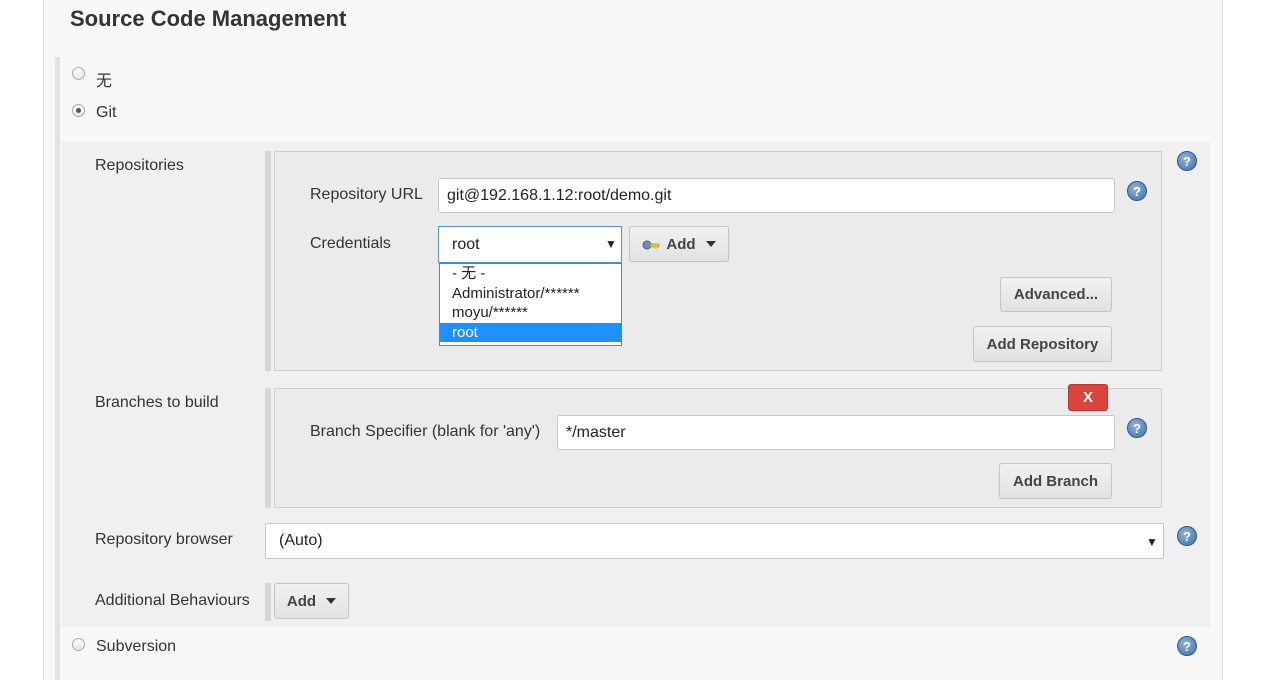 Image resolution: width=1274 pixels, height=680 pixels. I want to click on repositories-indent-bar, so click(268, 261).